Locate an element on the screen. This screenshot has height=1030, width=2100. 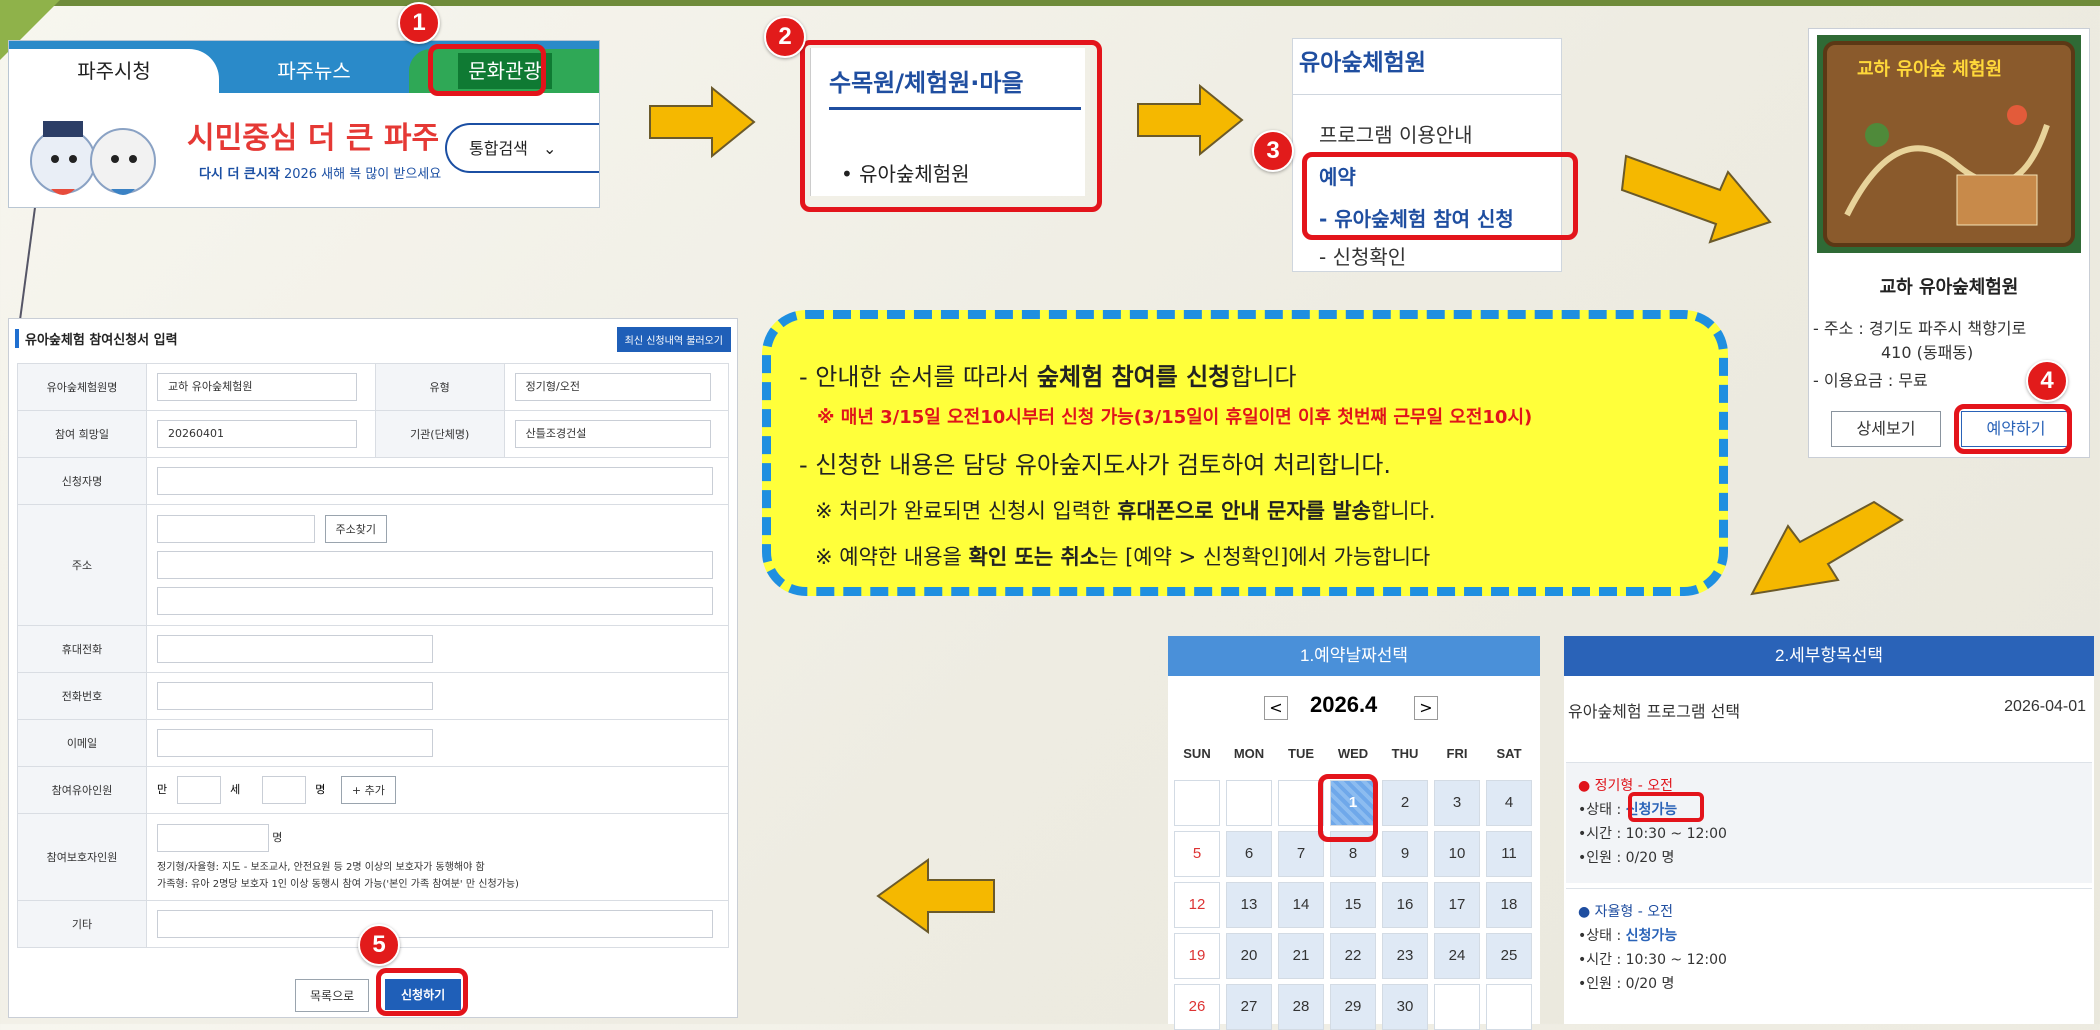
age-unit: 세 is located at coordinates (235, 789).